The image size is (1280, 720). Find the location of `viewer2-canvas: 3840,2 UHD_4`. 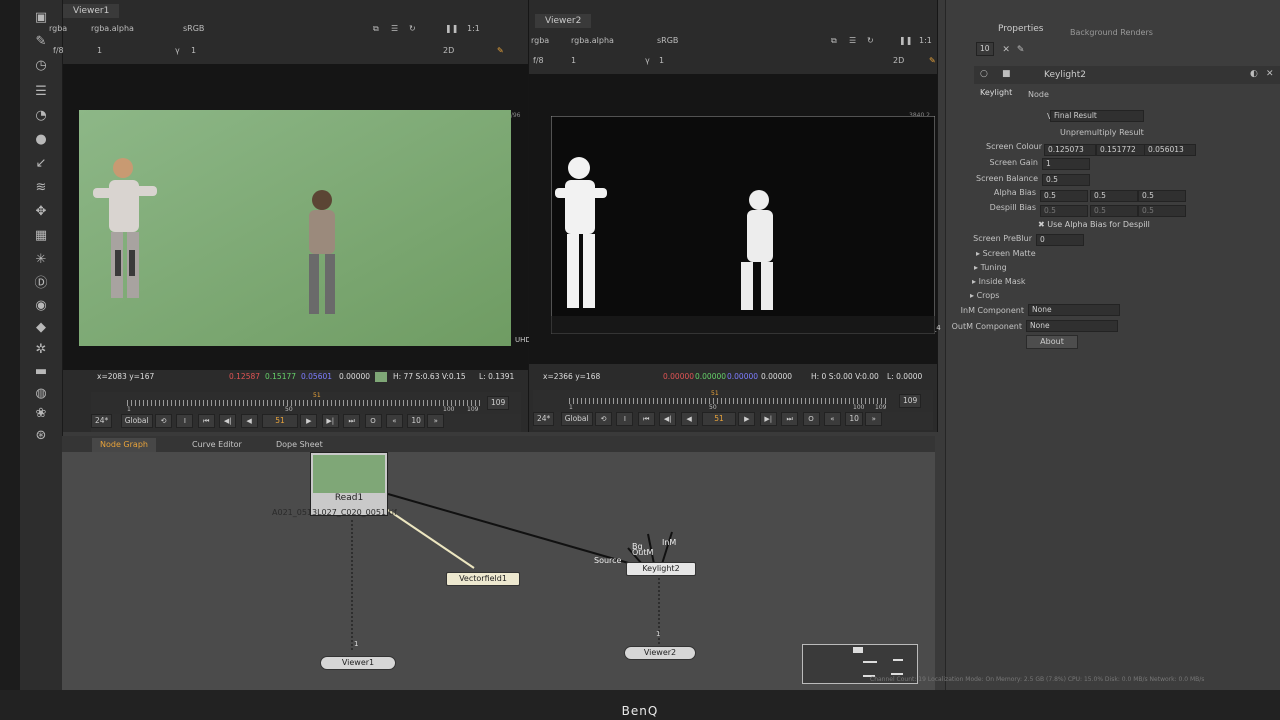

viewer2-canvas: 3840,2 UHD_4 is located at coordinates (735, 219).